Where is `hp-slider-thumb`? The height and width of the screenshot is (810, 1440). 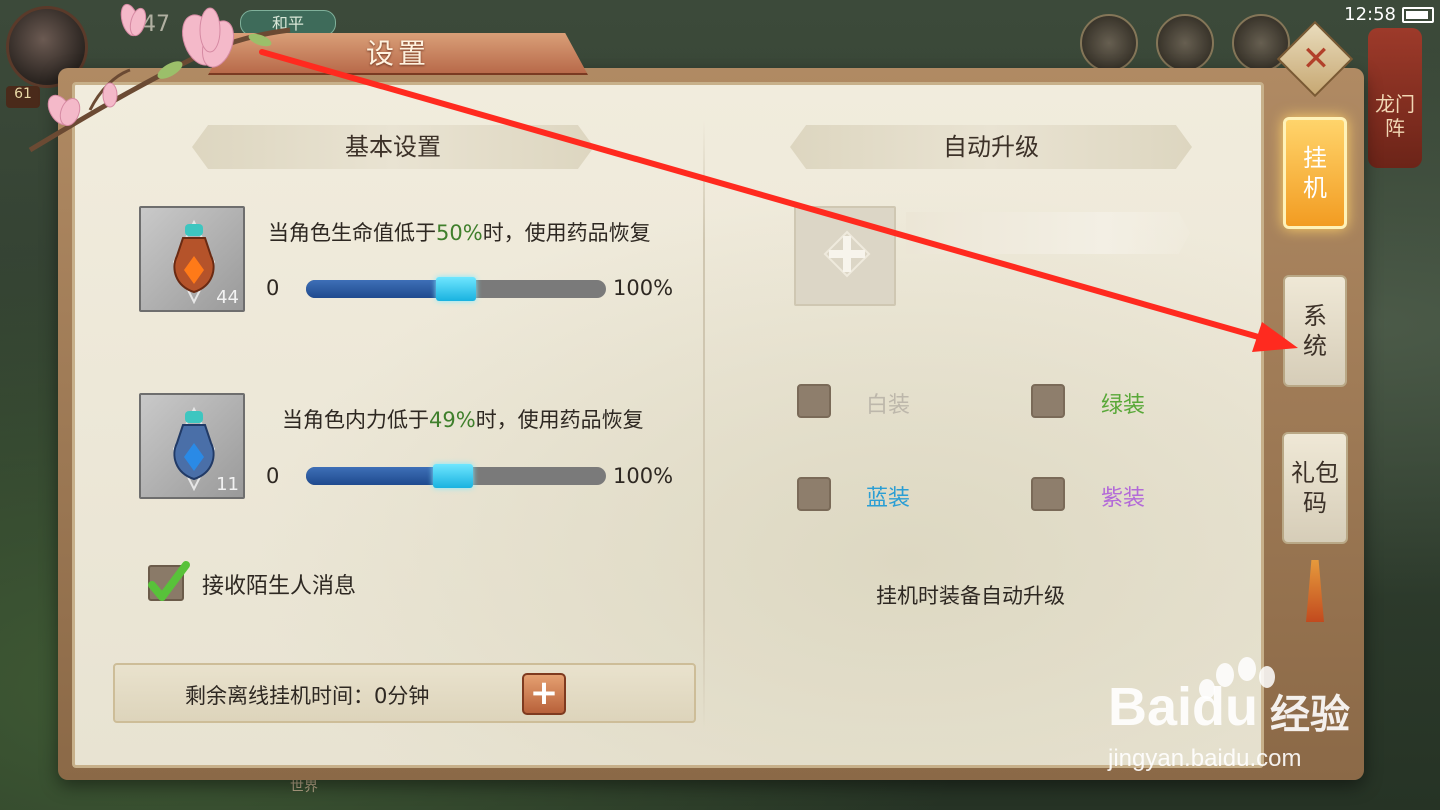 hp-slider-thumb is located at coordinates (456, 289).